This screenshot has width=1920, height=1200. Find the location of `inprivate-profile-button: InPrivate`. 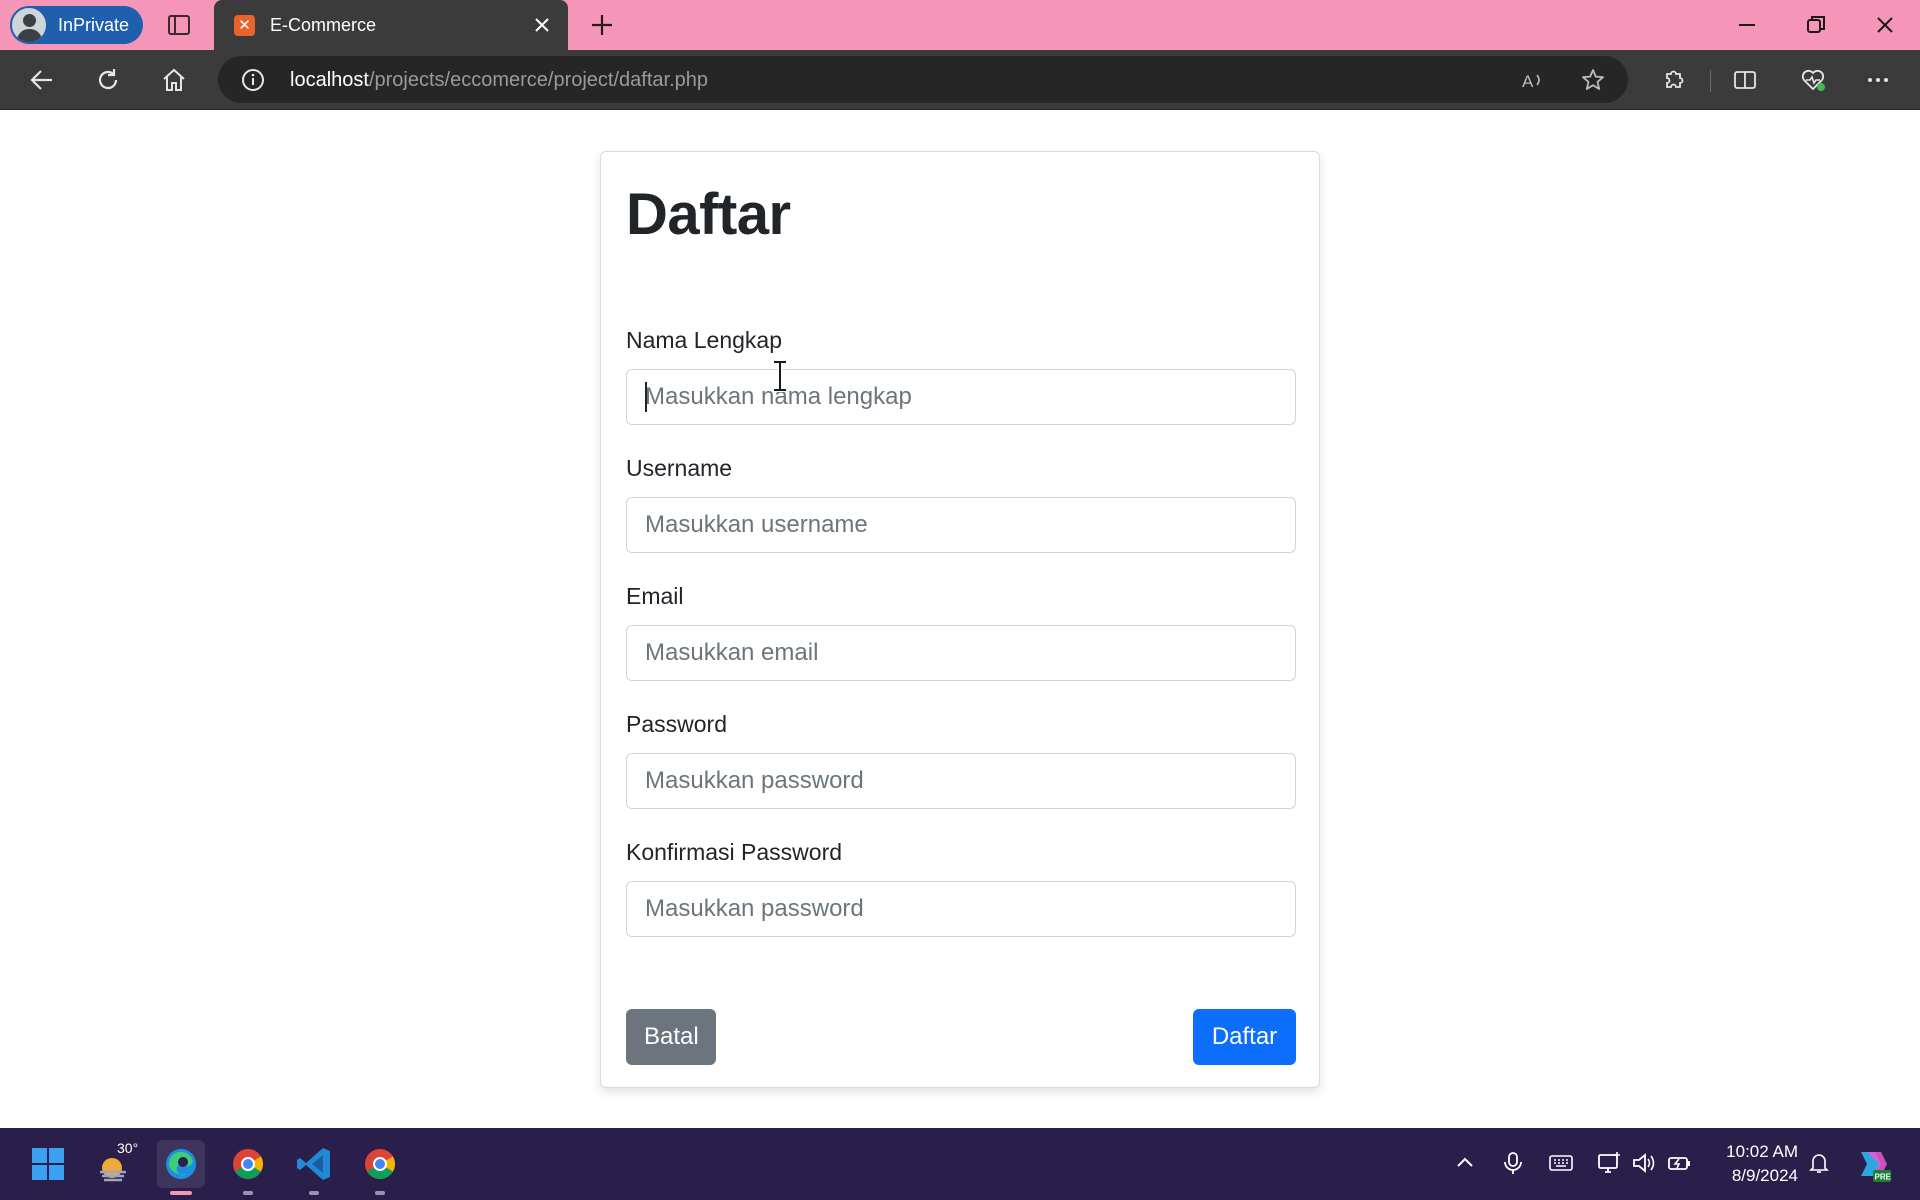

inprivate-profile-button: InPrivate is located at coordinates (76, 25).